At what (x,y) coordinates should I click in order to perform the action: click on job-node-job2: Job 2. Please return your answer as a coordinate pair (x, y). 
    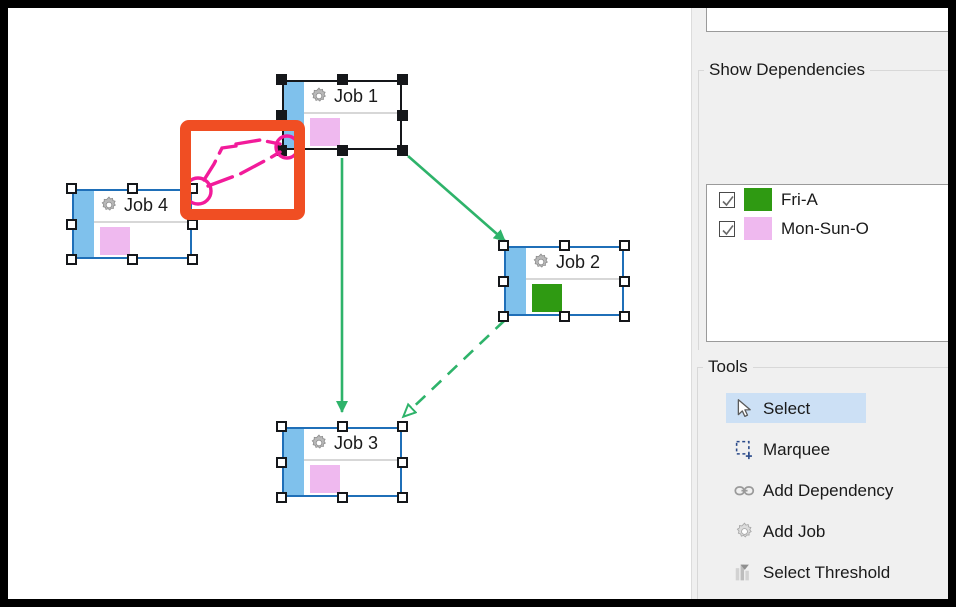
    Looking at the image, I should click on (564, 281).